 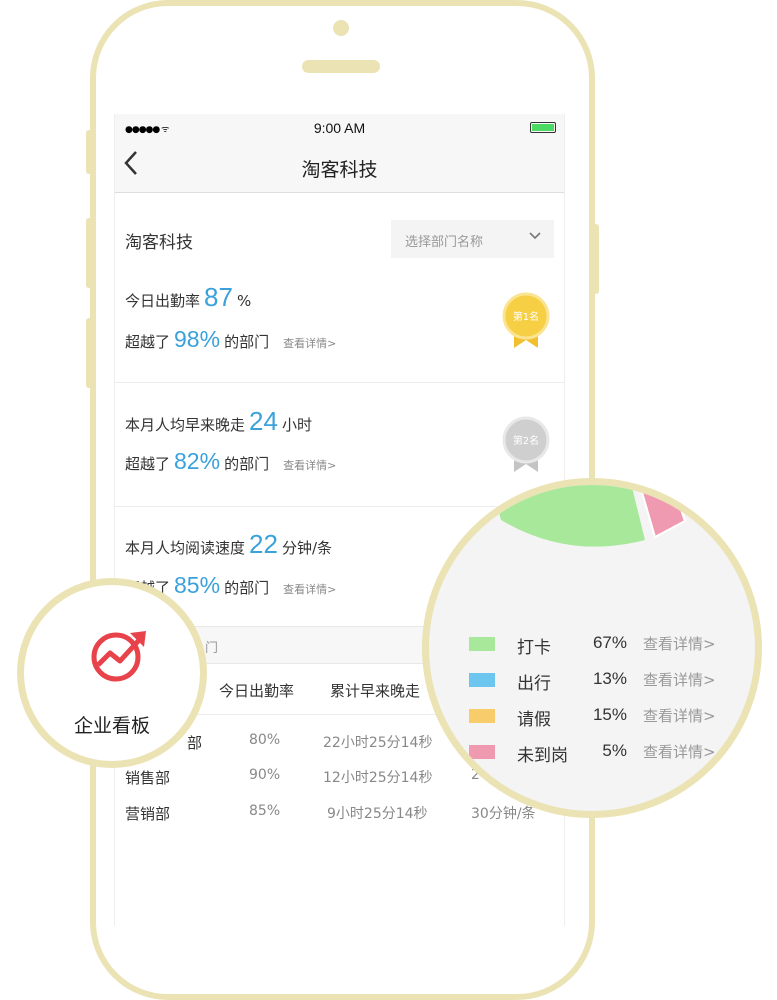 What do you see at coordinates (197, 339) in the screenshot?
I see `beat-value: 98%` at bounding box center [197, 339].